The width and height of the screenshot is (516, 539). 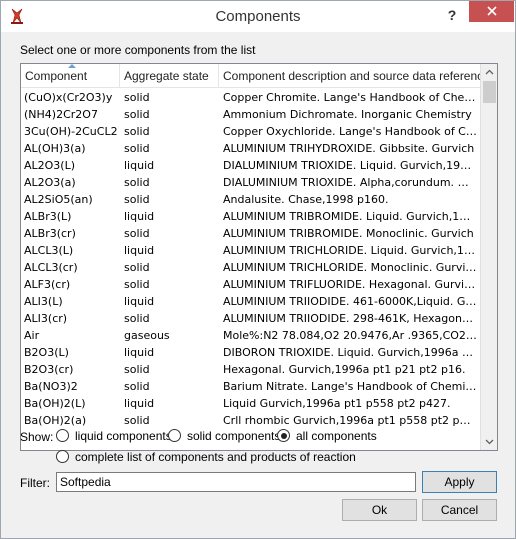 I want to click on component-cell: (NH4)2Cr2O7, so click(x=61, y=114).